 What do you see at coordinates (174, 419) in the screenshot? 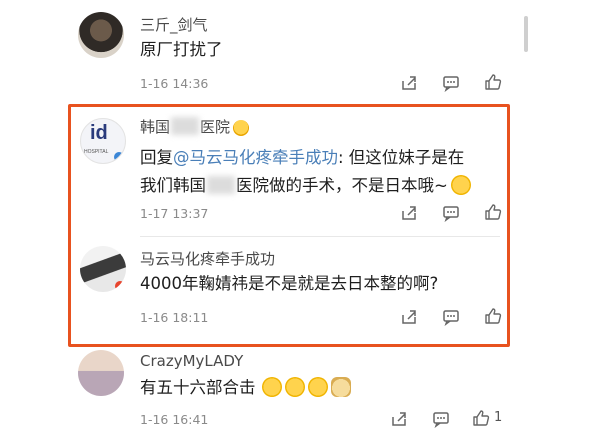
I see `comment-time: 1-16 16:41` at bounding box center [174, 419].